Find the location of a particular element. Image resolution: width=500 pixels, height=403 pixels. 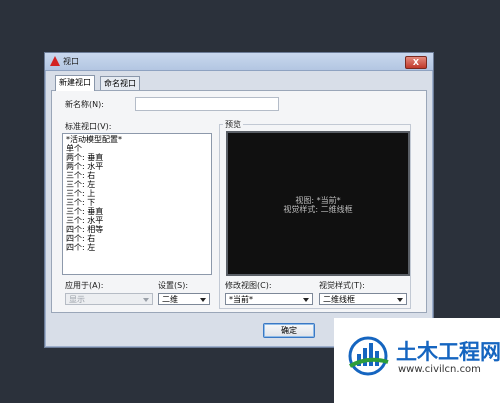

watermark-title: 土木工程网 is located at coordinates (448, 352).